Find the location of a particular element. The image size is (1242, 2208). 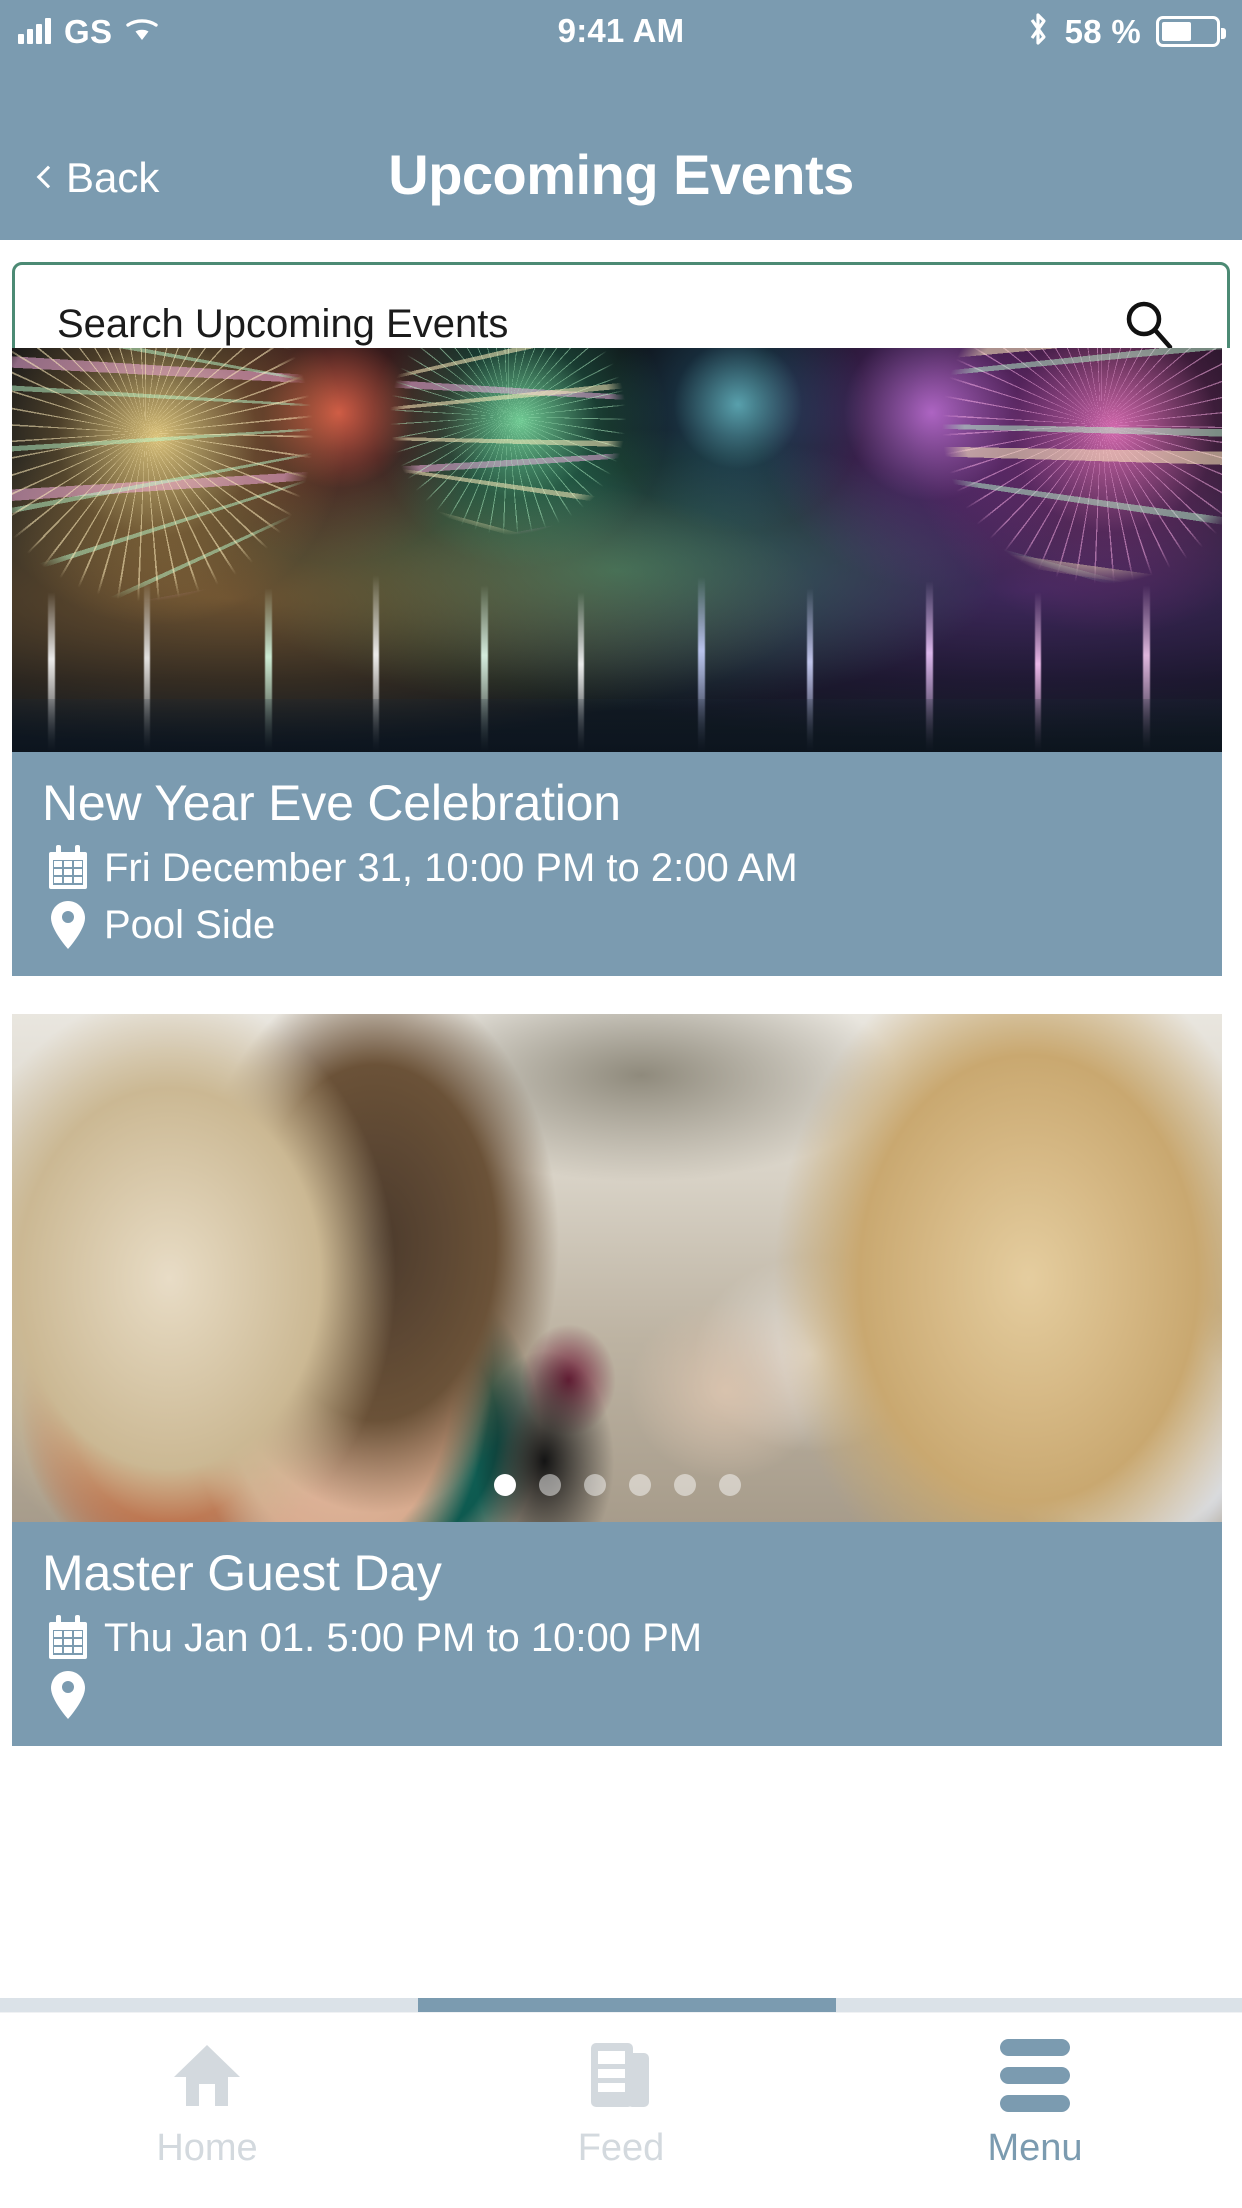

event-date-label: Thu Jan 01. 5:00 PM to 10:00 PM is located at coordinates (403, 1637).